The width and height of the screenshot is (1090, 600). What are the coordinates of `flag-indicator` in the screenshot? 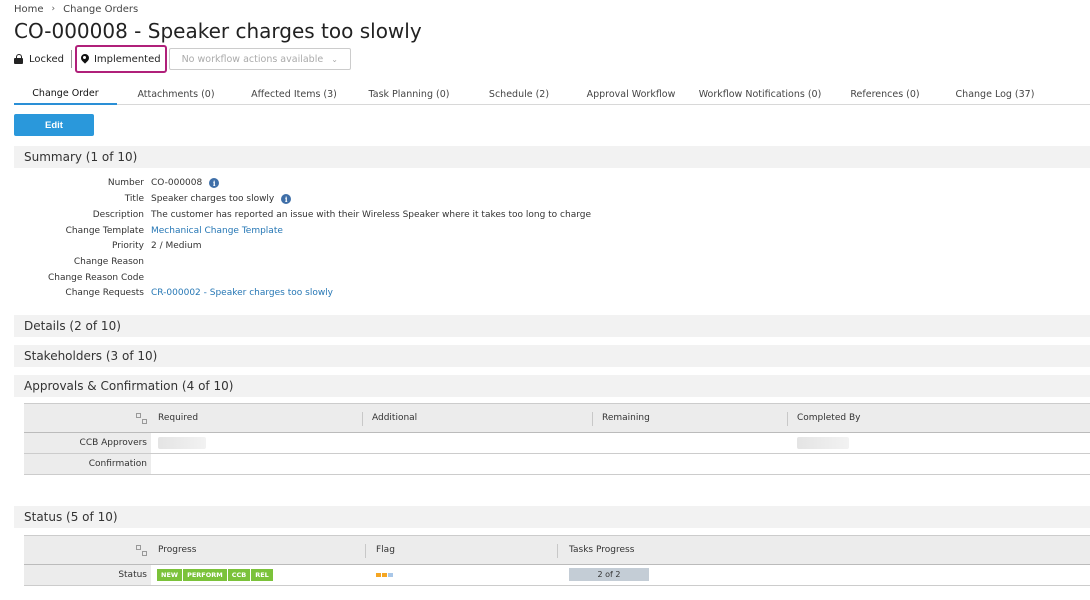 It's located at (384, 575).